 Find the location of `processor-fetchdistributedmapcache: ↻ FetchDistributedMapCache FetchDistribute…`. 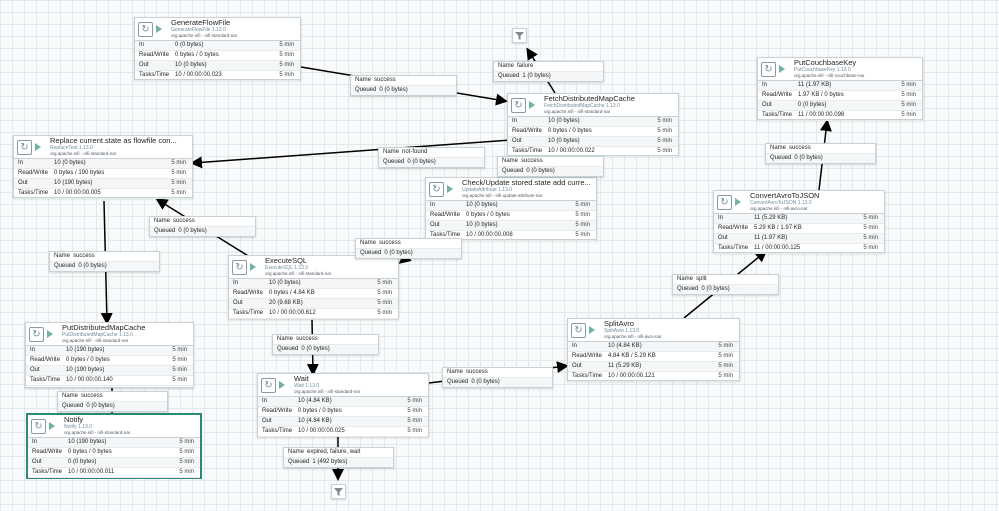

processor-fetchdistributedmapcache: ↻ FetchDistributedMapCache FetchDistribute… is located at coordinates (593, 125).